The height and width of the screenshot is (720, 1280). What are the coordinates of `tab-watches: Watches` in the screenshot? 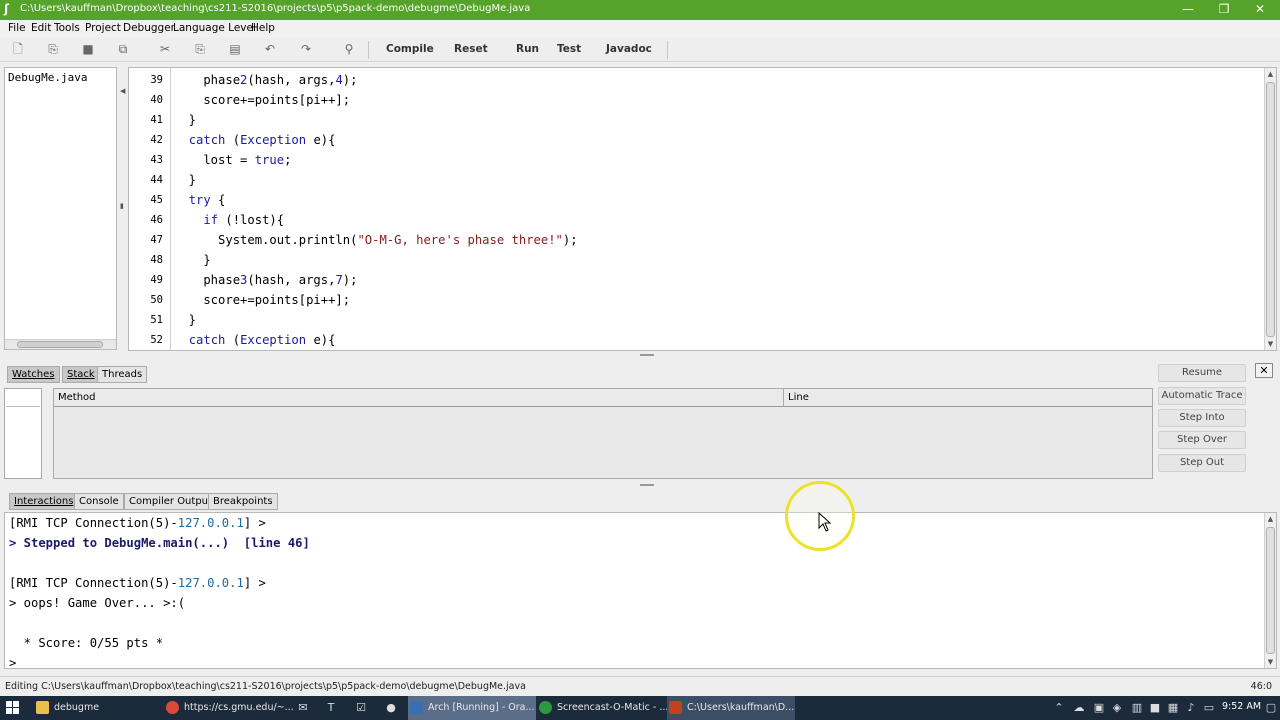 It's located at (33, 374).